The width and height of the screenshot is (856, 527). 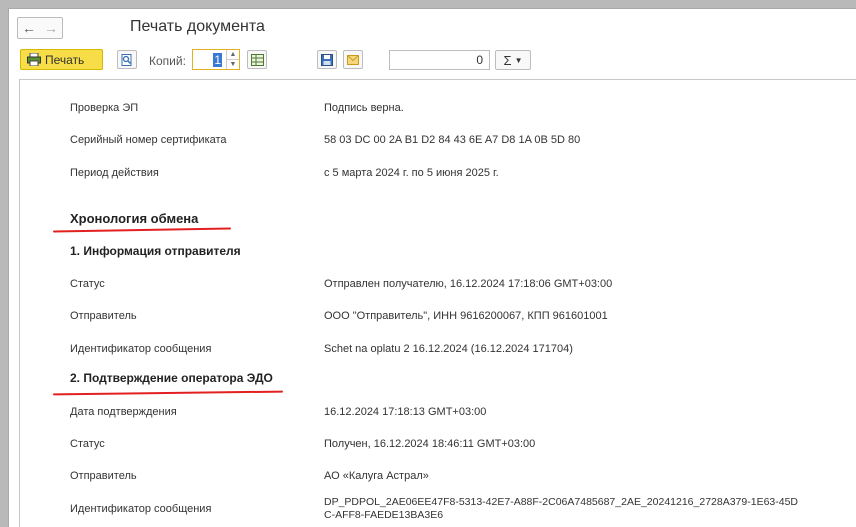 I want to click on title-bar: ← → Печать документа, so click(x=432, y=27).